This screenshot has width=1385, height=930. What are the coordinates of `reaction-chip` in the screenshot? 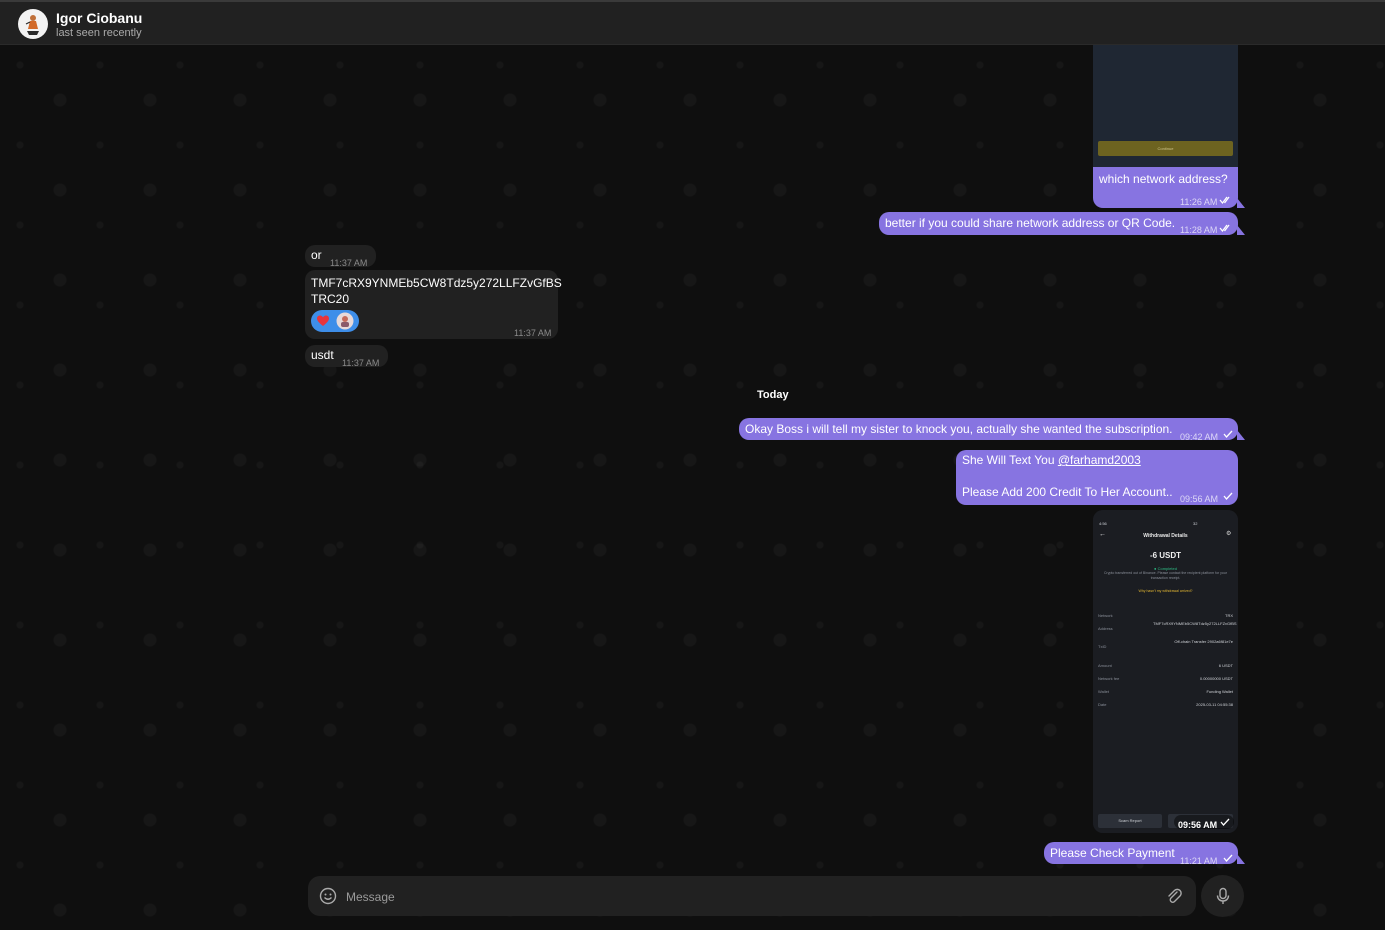 It's located at (335, 321).